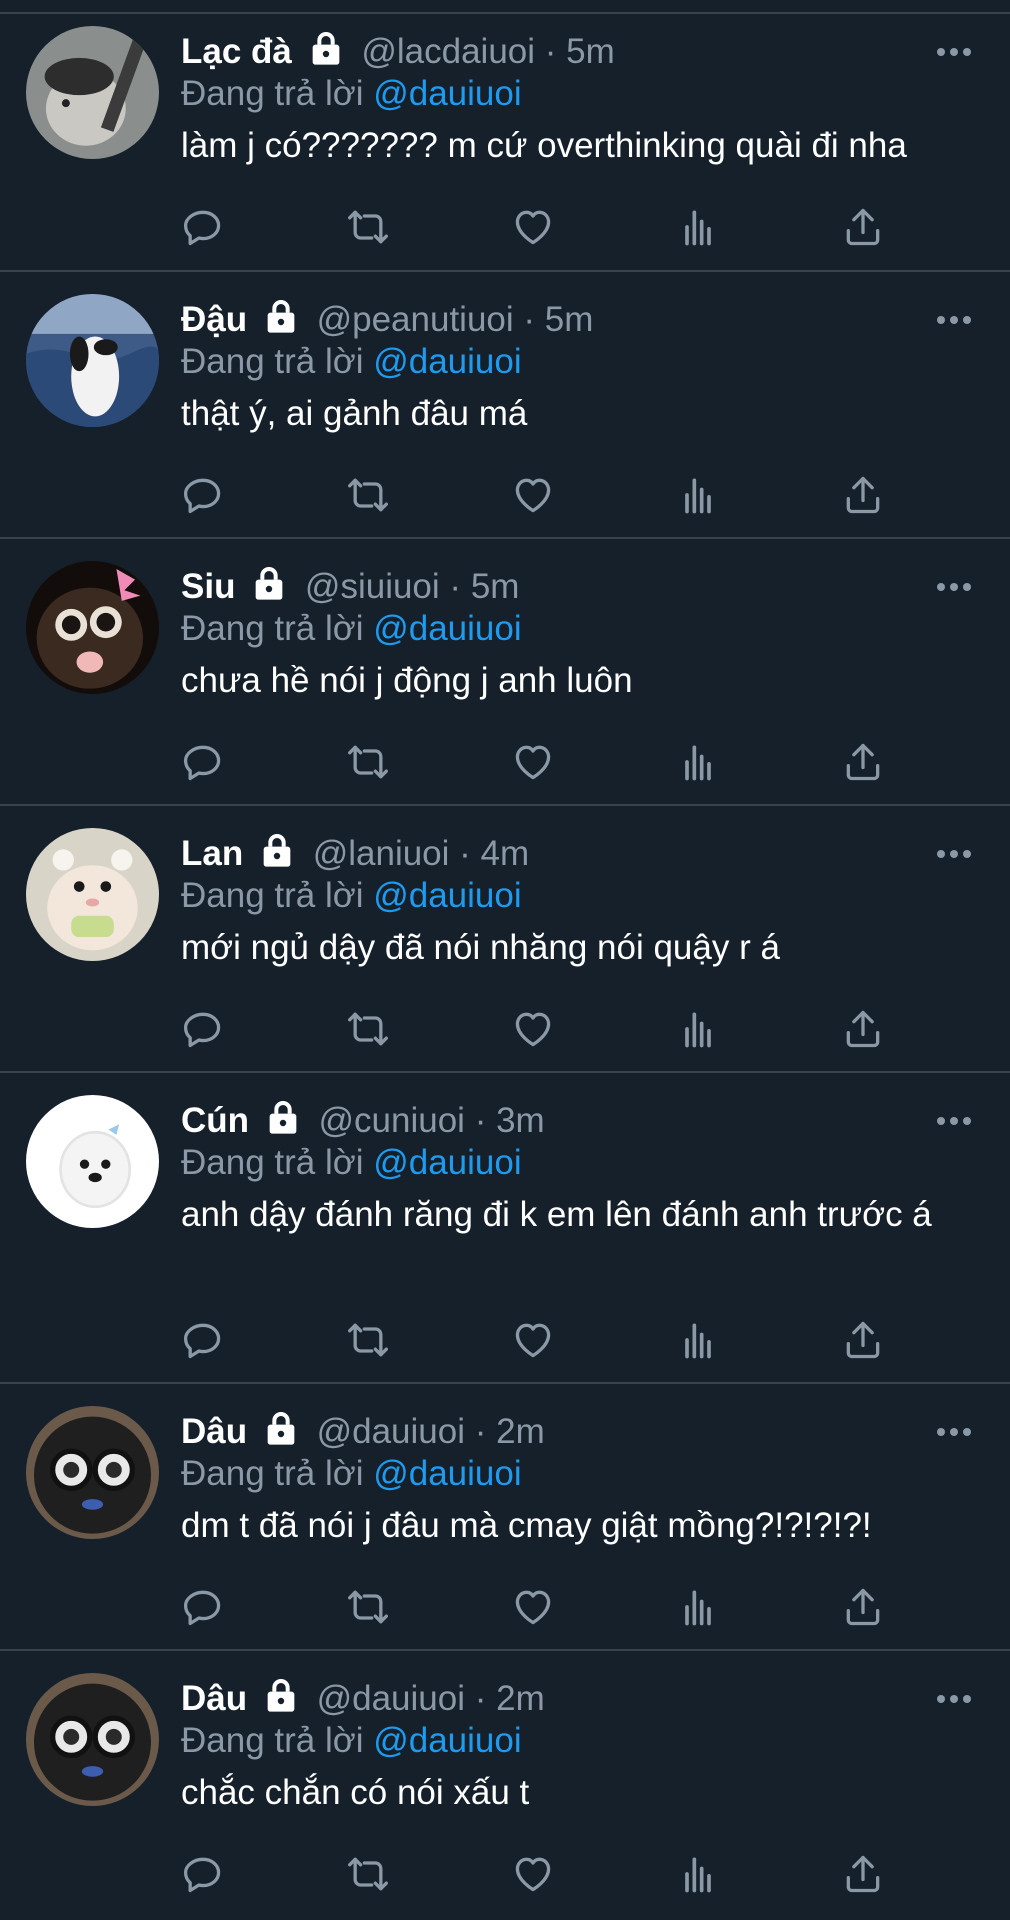  I want to click on lock-icon, so click(281, 316).